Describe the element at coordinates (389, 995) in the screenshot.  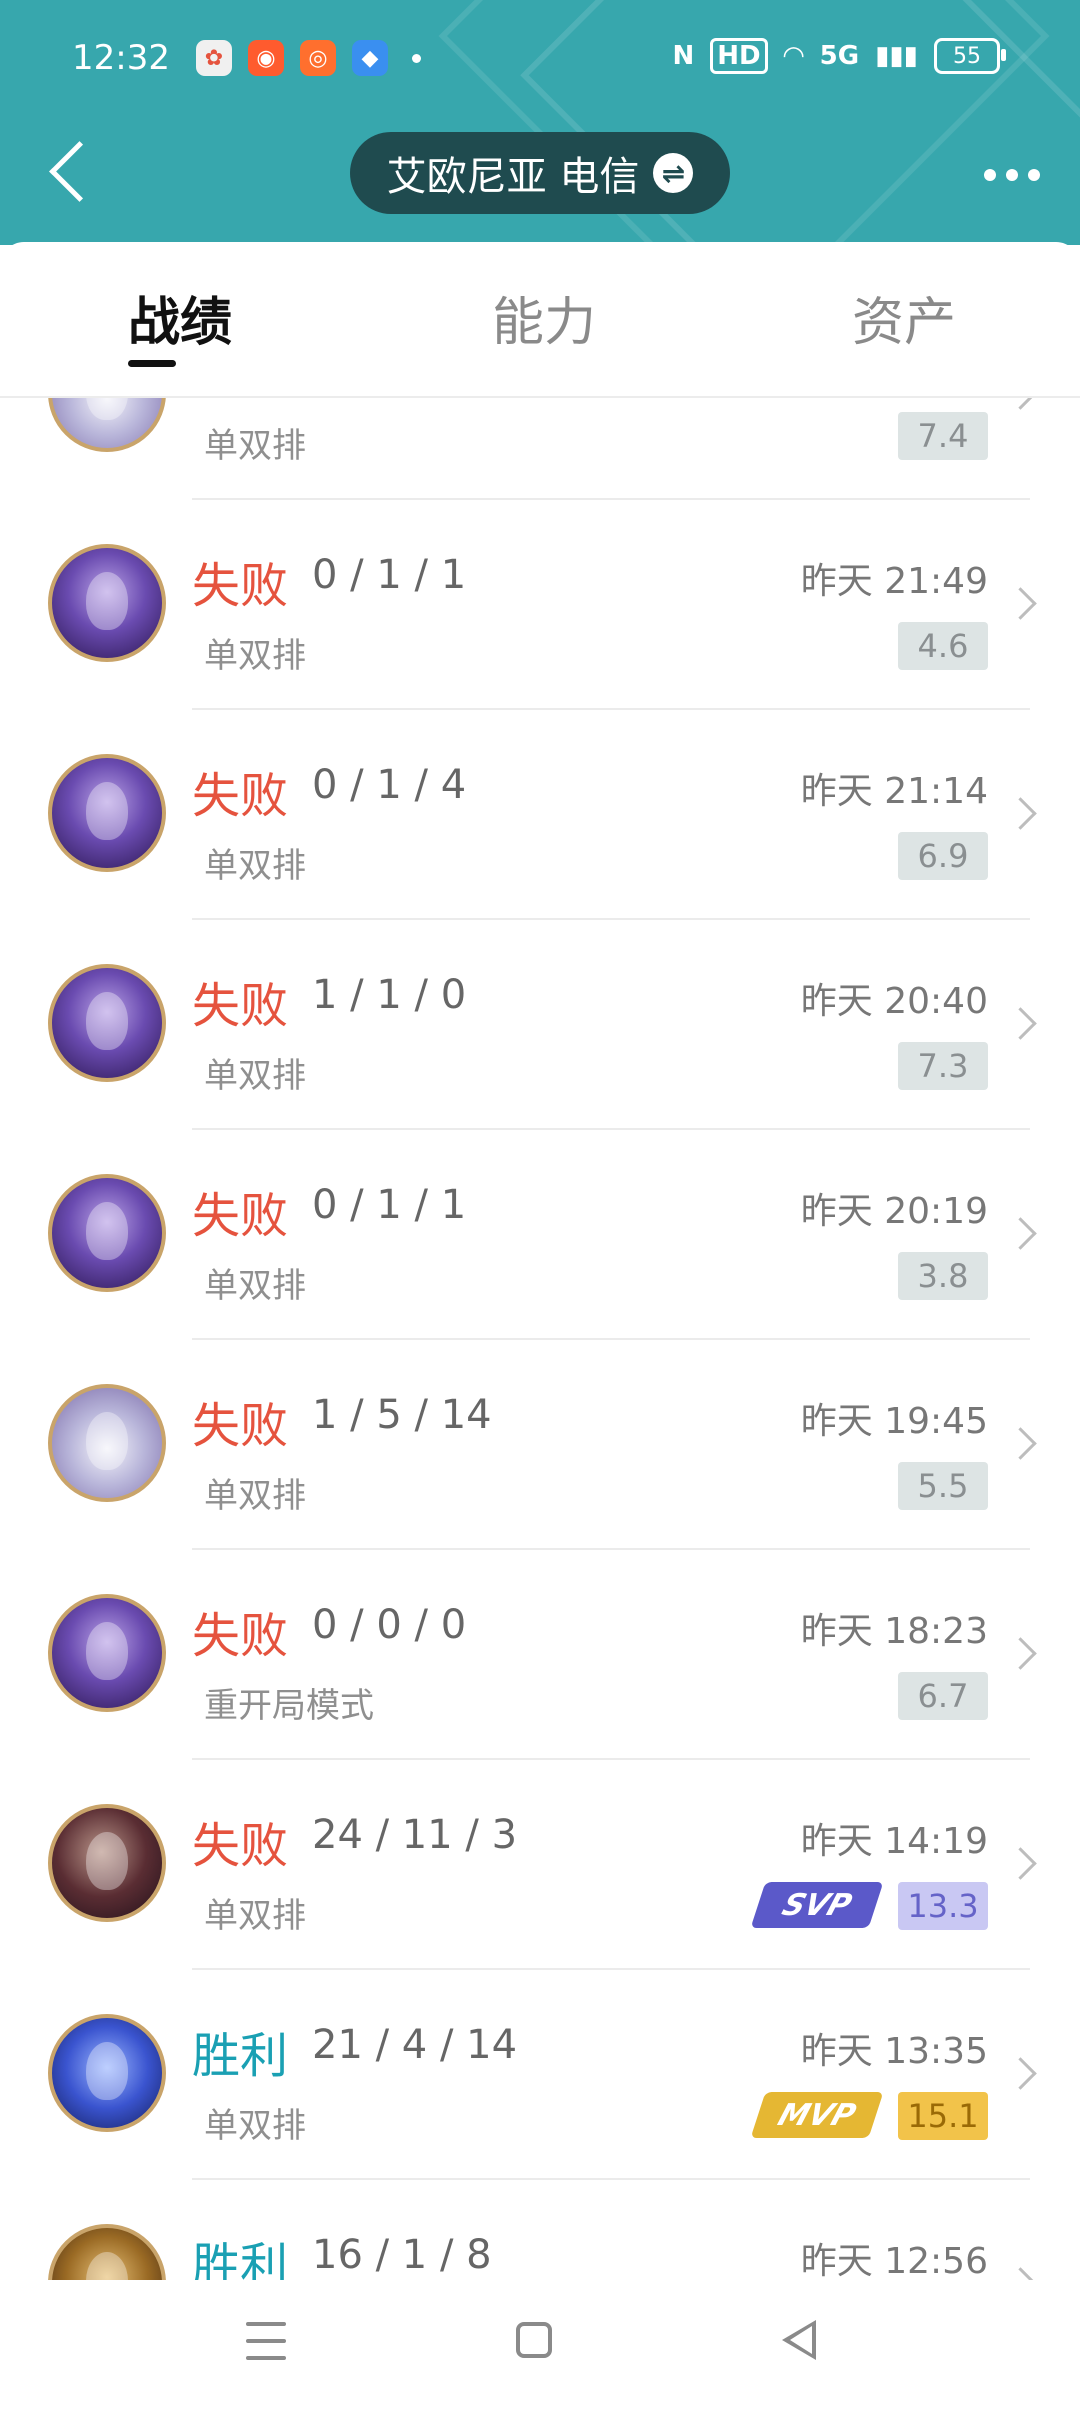
I see `match-kda: 1 / 1 / 0` at that location.